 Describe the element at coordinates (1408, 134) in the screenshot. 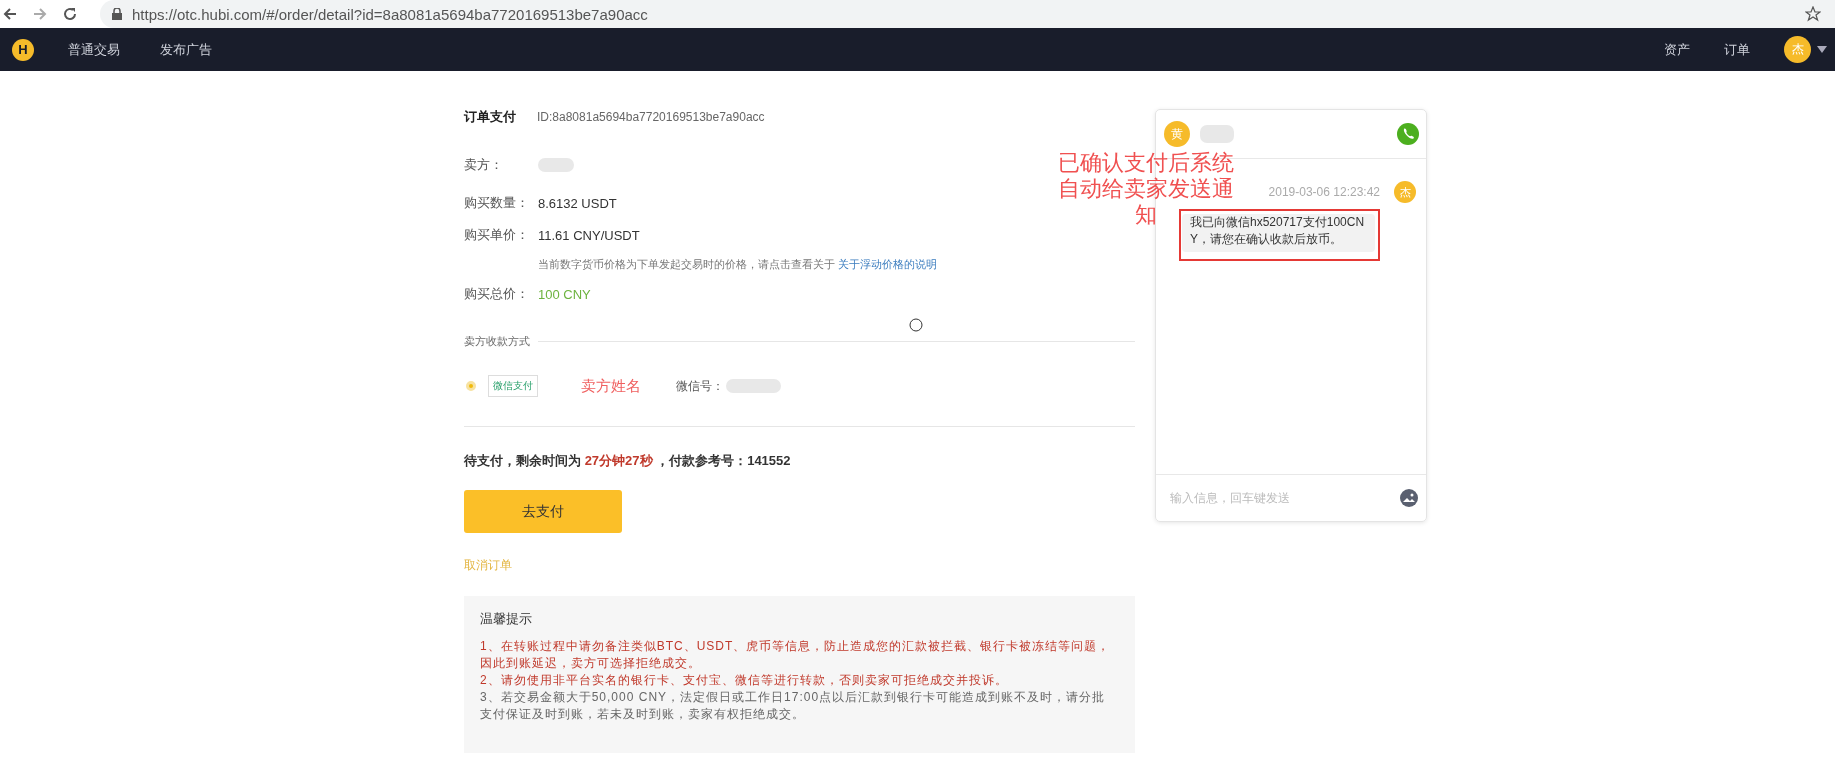

I see `phone-icon` at that location.